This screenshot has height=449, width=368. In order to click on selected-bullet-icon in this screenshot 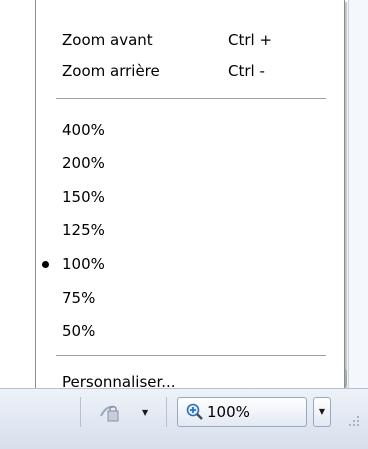, I will do `click(45, 264)`.